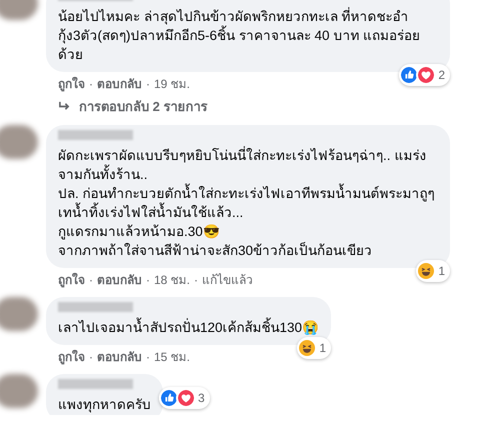 The height and width of the screenshot is (429, 490). Describe the element at coordinates (184, 397) in the screenshot. I see `reaction-badge: 3` at that location.